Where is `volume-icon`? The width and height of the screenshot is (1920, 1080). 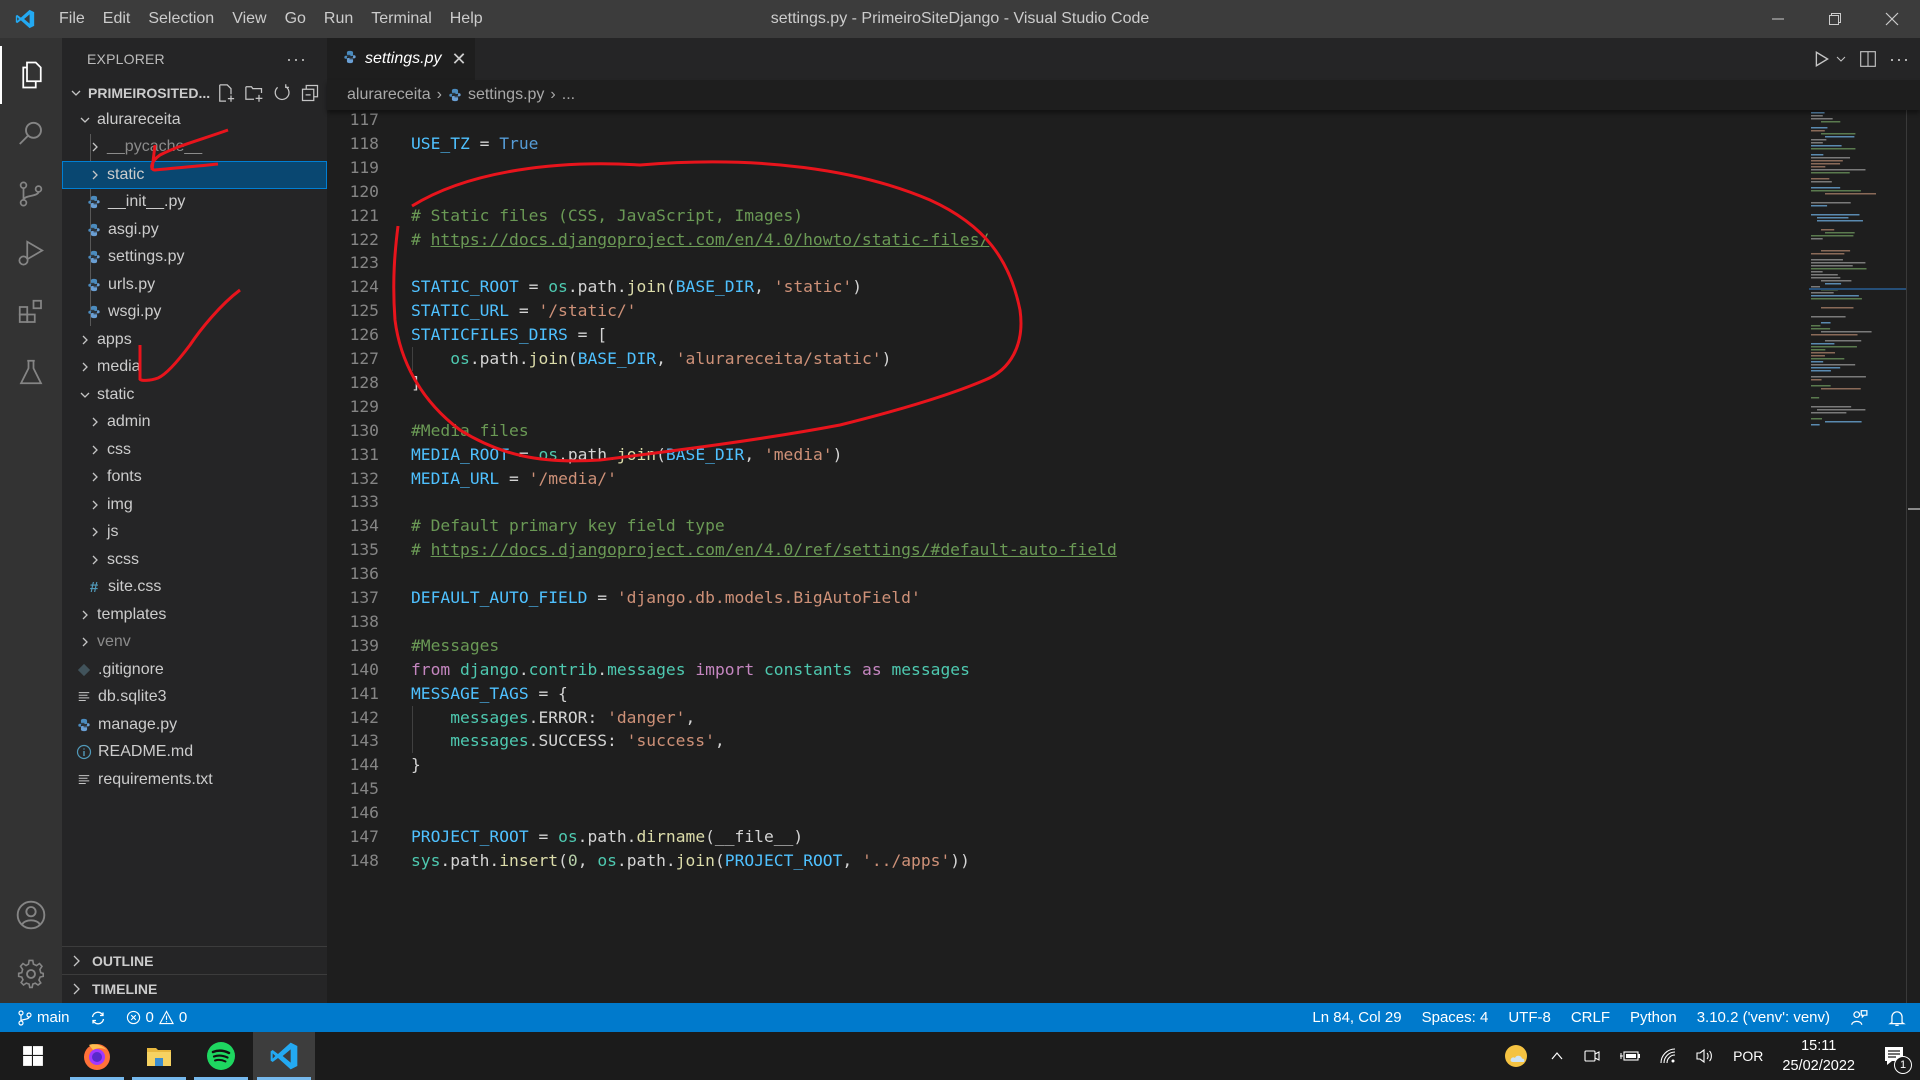 volume-icon is located at coordinates (1705, 1056).